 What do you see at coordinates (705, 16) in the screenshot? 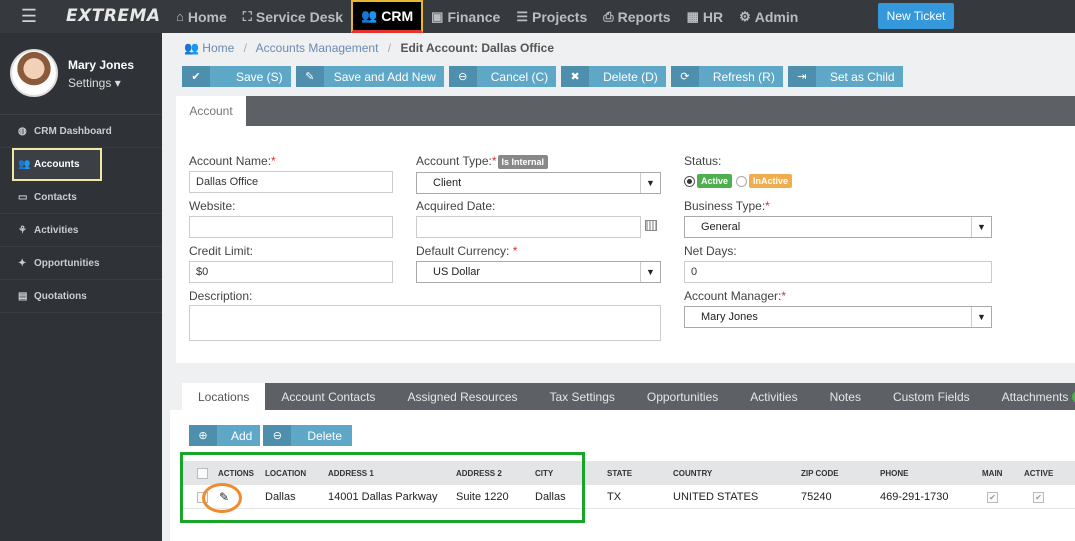
I see `nav-hr: ▦ HR` at bounding box center [705, 16].